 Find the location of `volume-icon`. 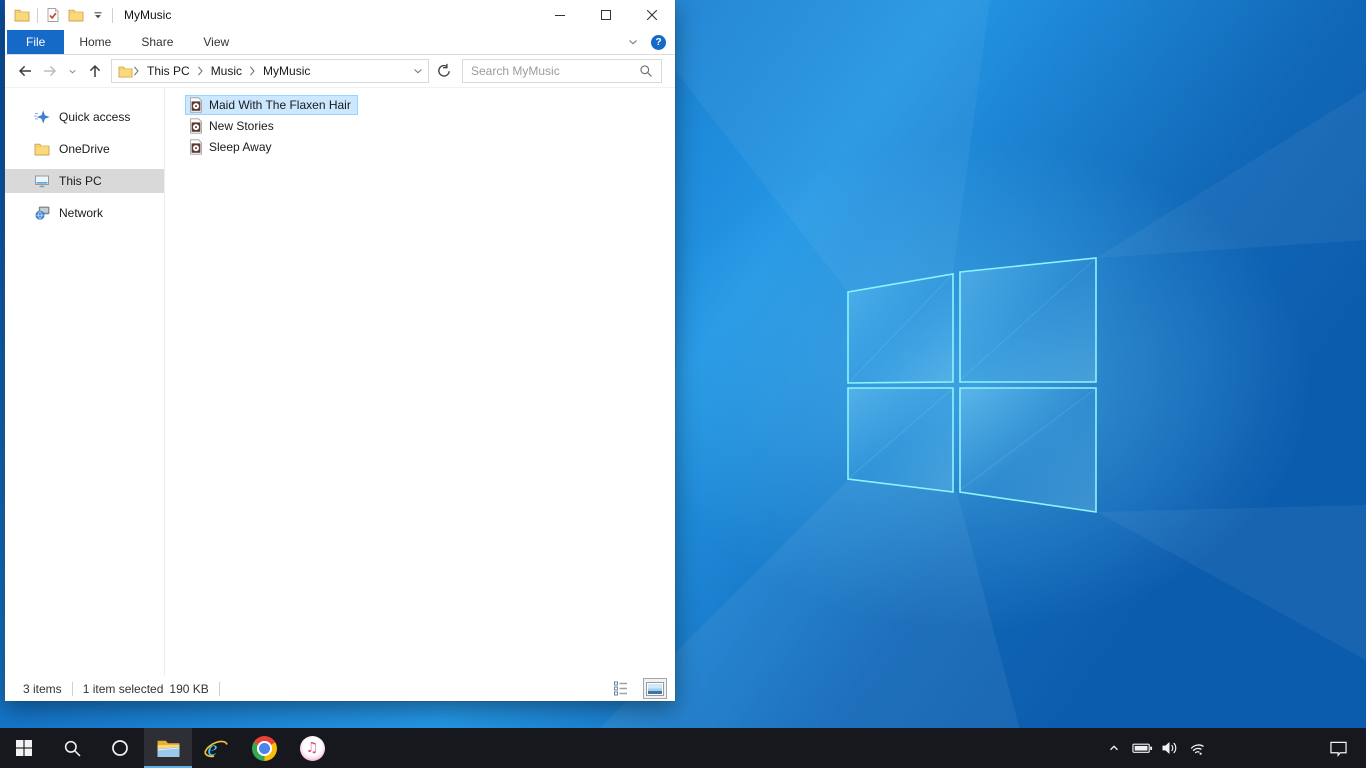

volume-icon is located at coordinates (1170, 748).